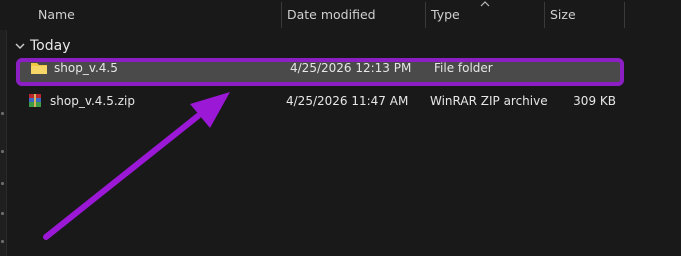 The image size is (681, 256). What do you see at coordinates (353, 15) in the screenshot?
I see `column-header-date-modified: Date modified` at bounding box center [353, 15].